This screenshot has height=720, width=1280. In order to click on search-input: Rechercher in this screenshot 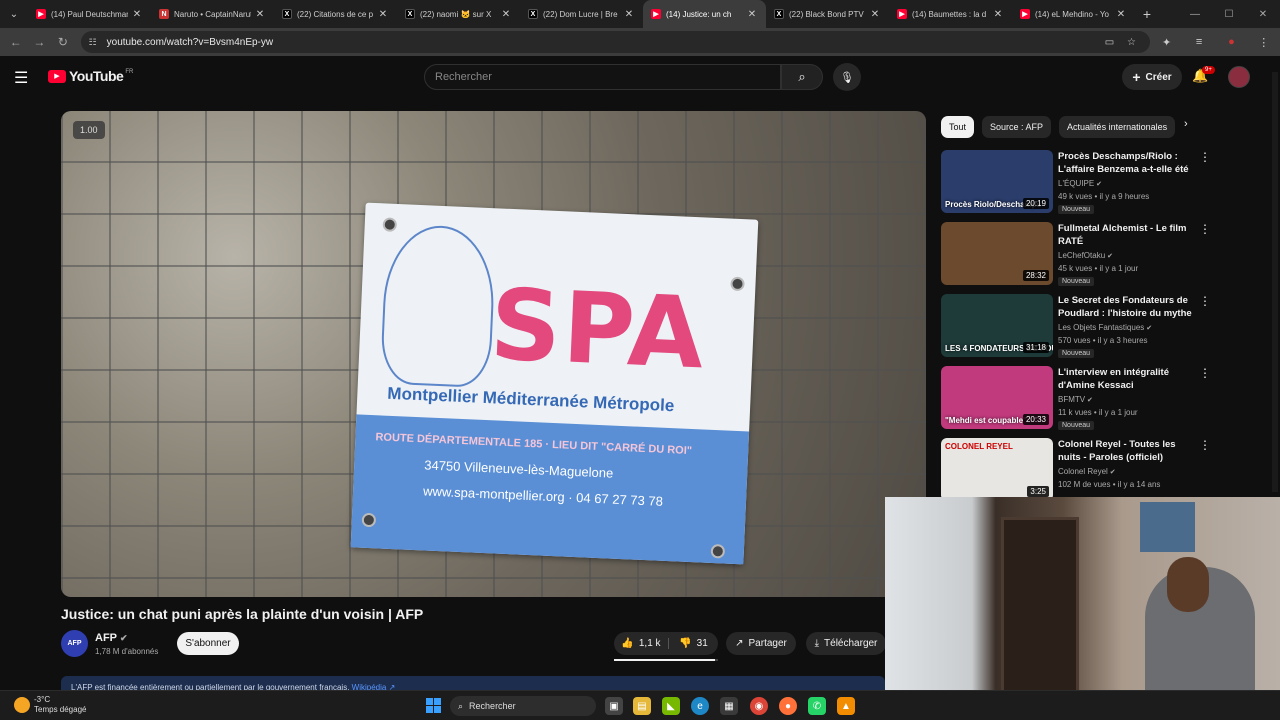, I will do `click(602, 77)`.